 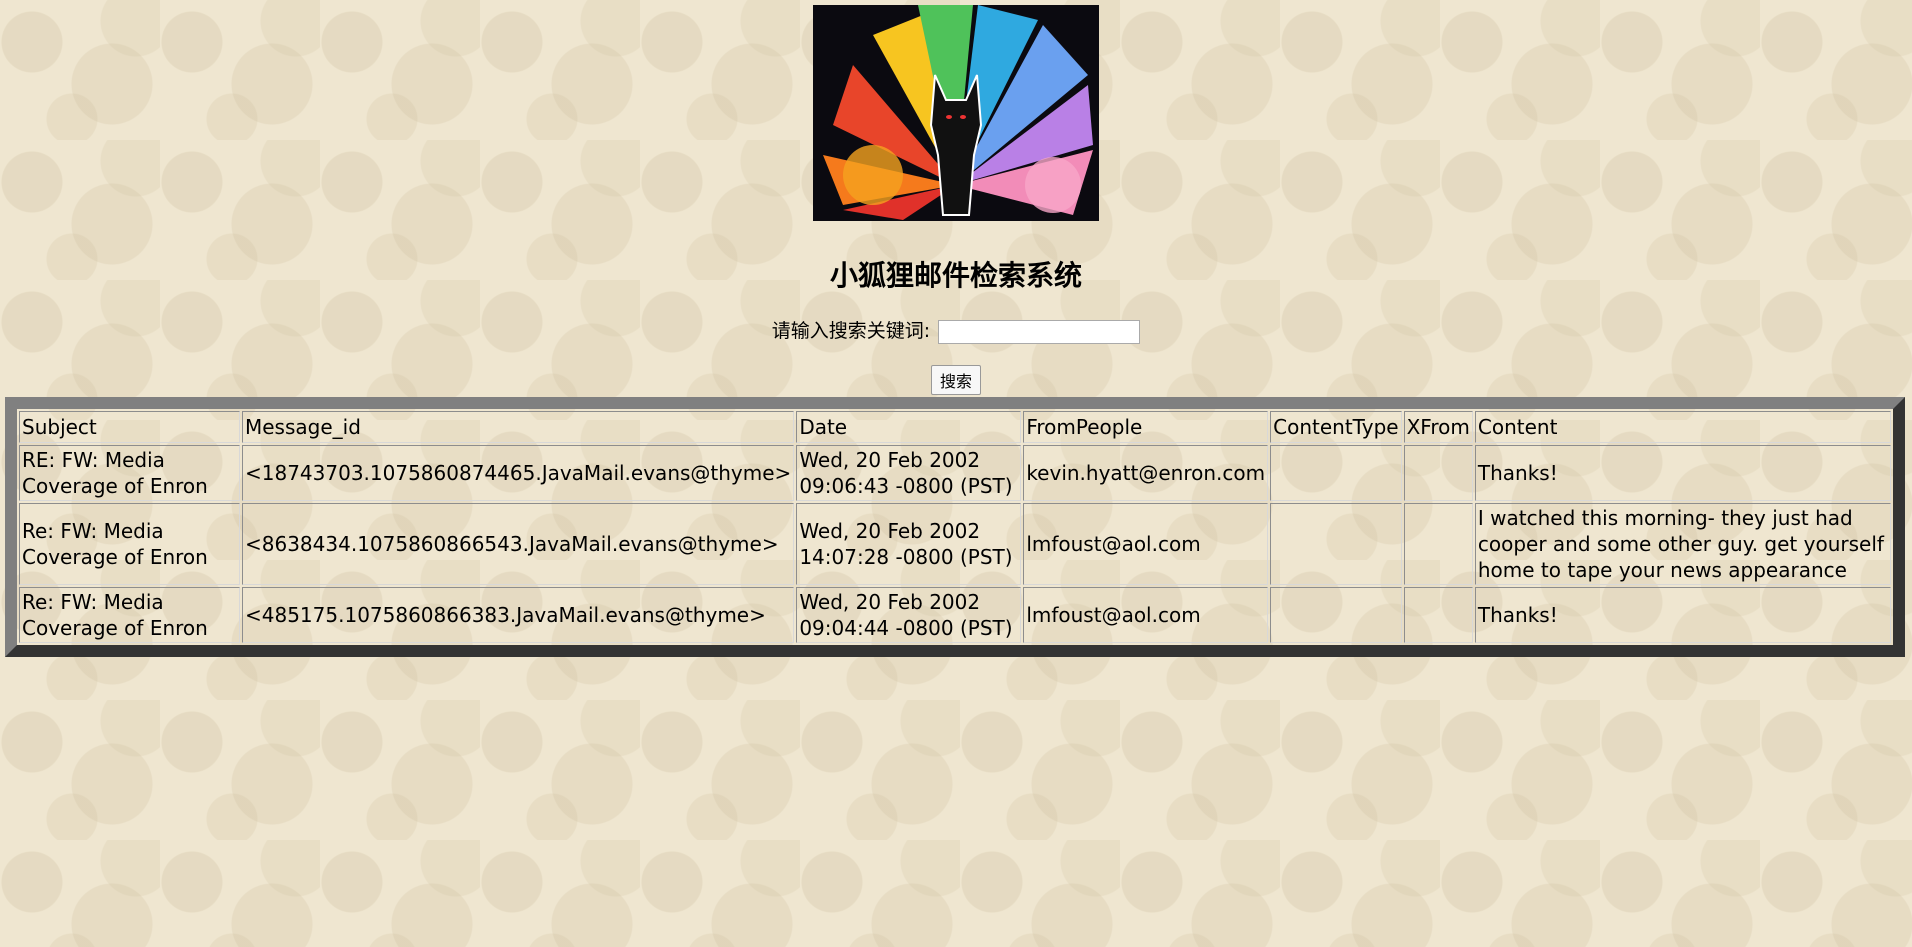 I want to click on search-label: 请输入搜索关键词:, so click(x=851, y=331).